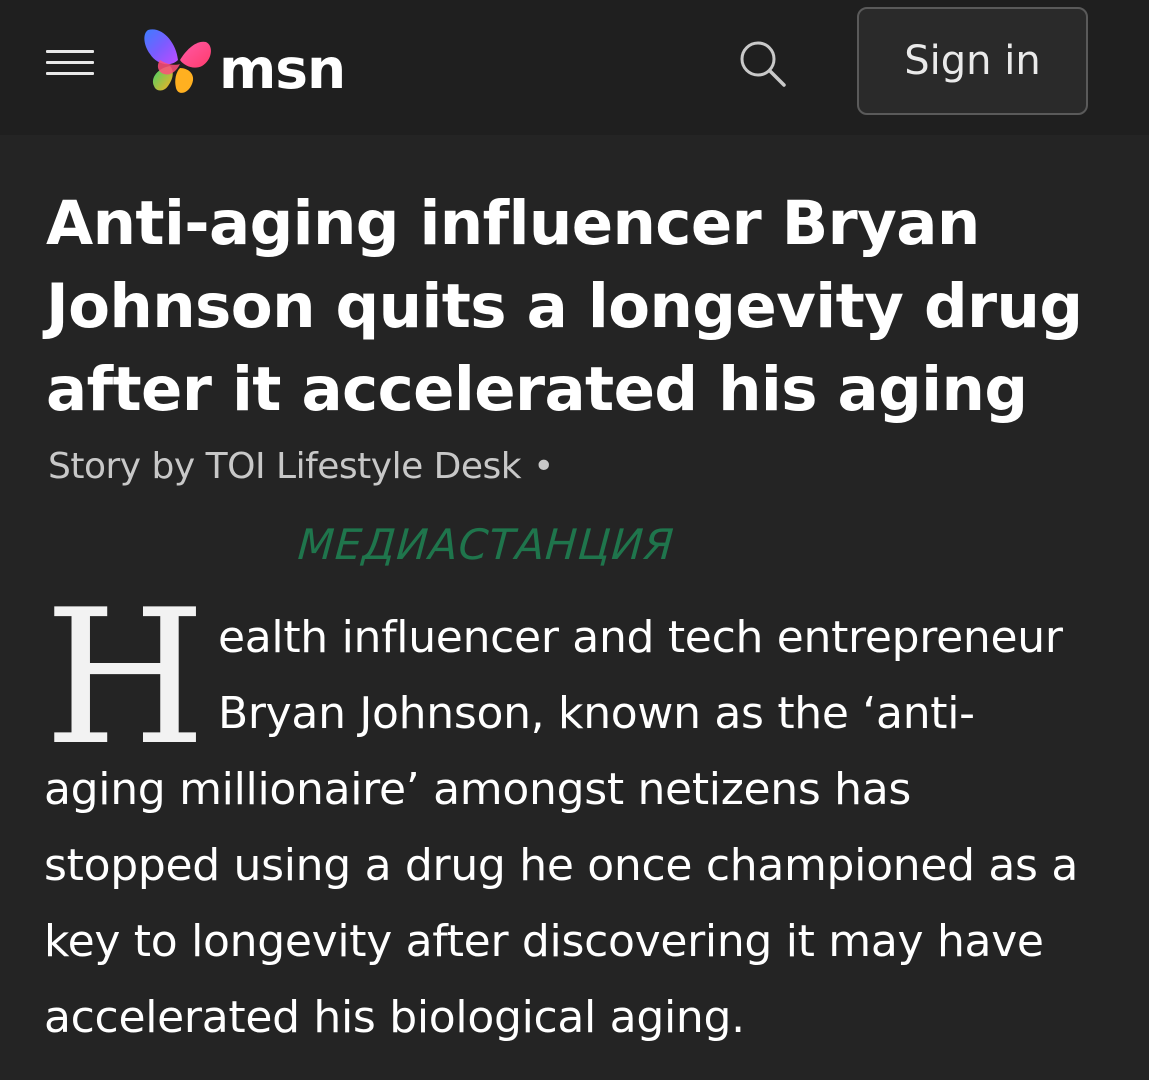 Image resolution: width=1149 pixels, height=1080 pixels. What do you see at coordinates (763, 64) in the screenshot?
I see `search-icon` at bounding box center [763, 64].